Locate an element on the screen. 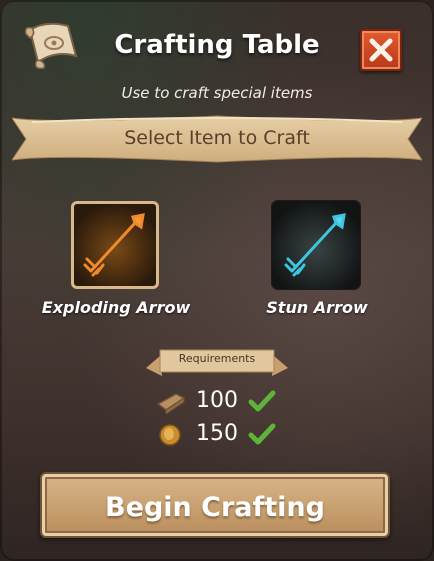 This screenshot has height=561, width=434. begin-crafting-button: Begin Crafting is located at coordinates (215, 505).